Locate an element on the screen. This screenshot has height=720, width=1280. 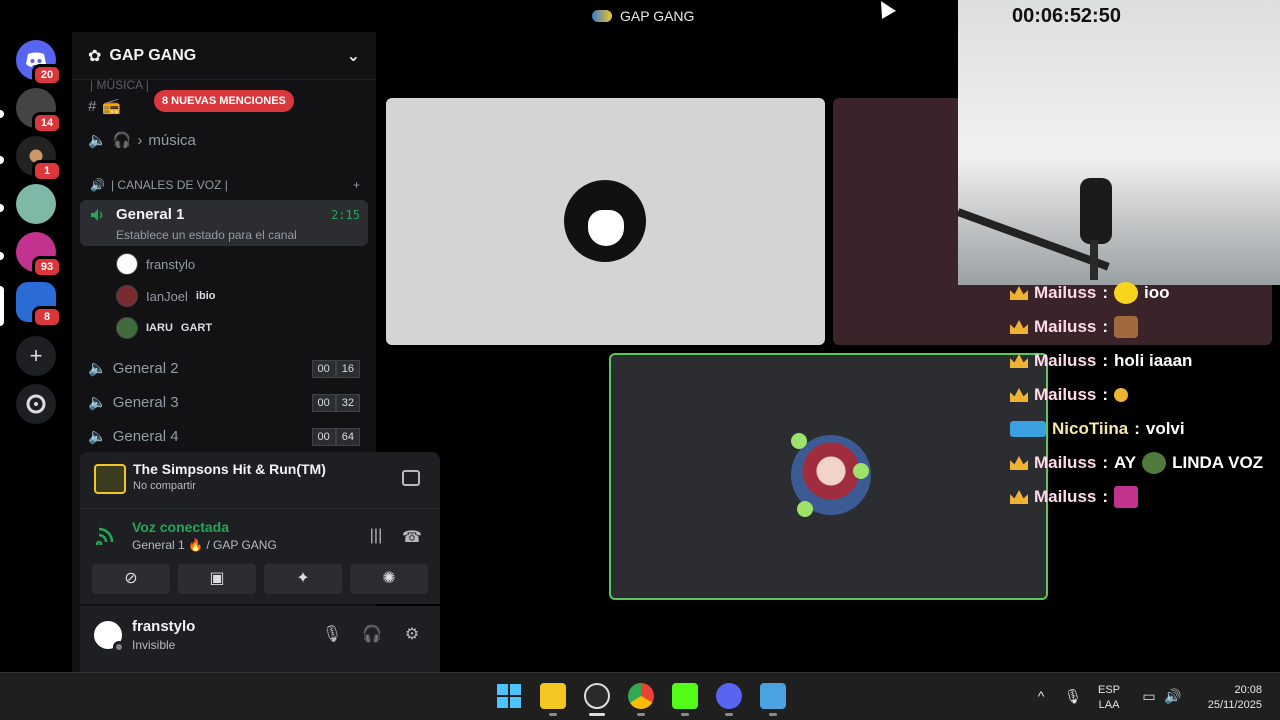
voice-server-name: / GAP GANG is located at coordinates (241, 545).